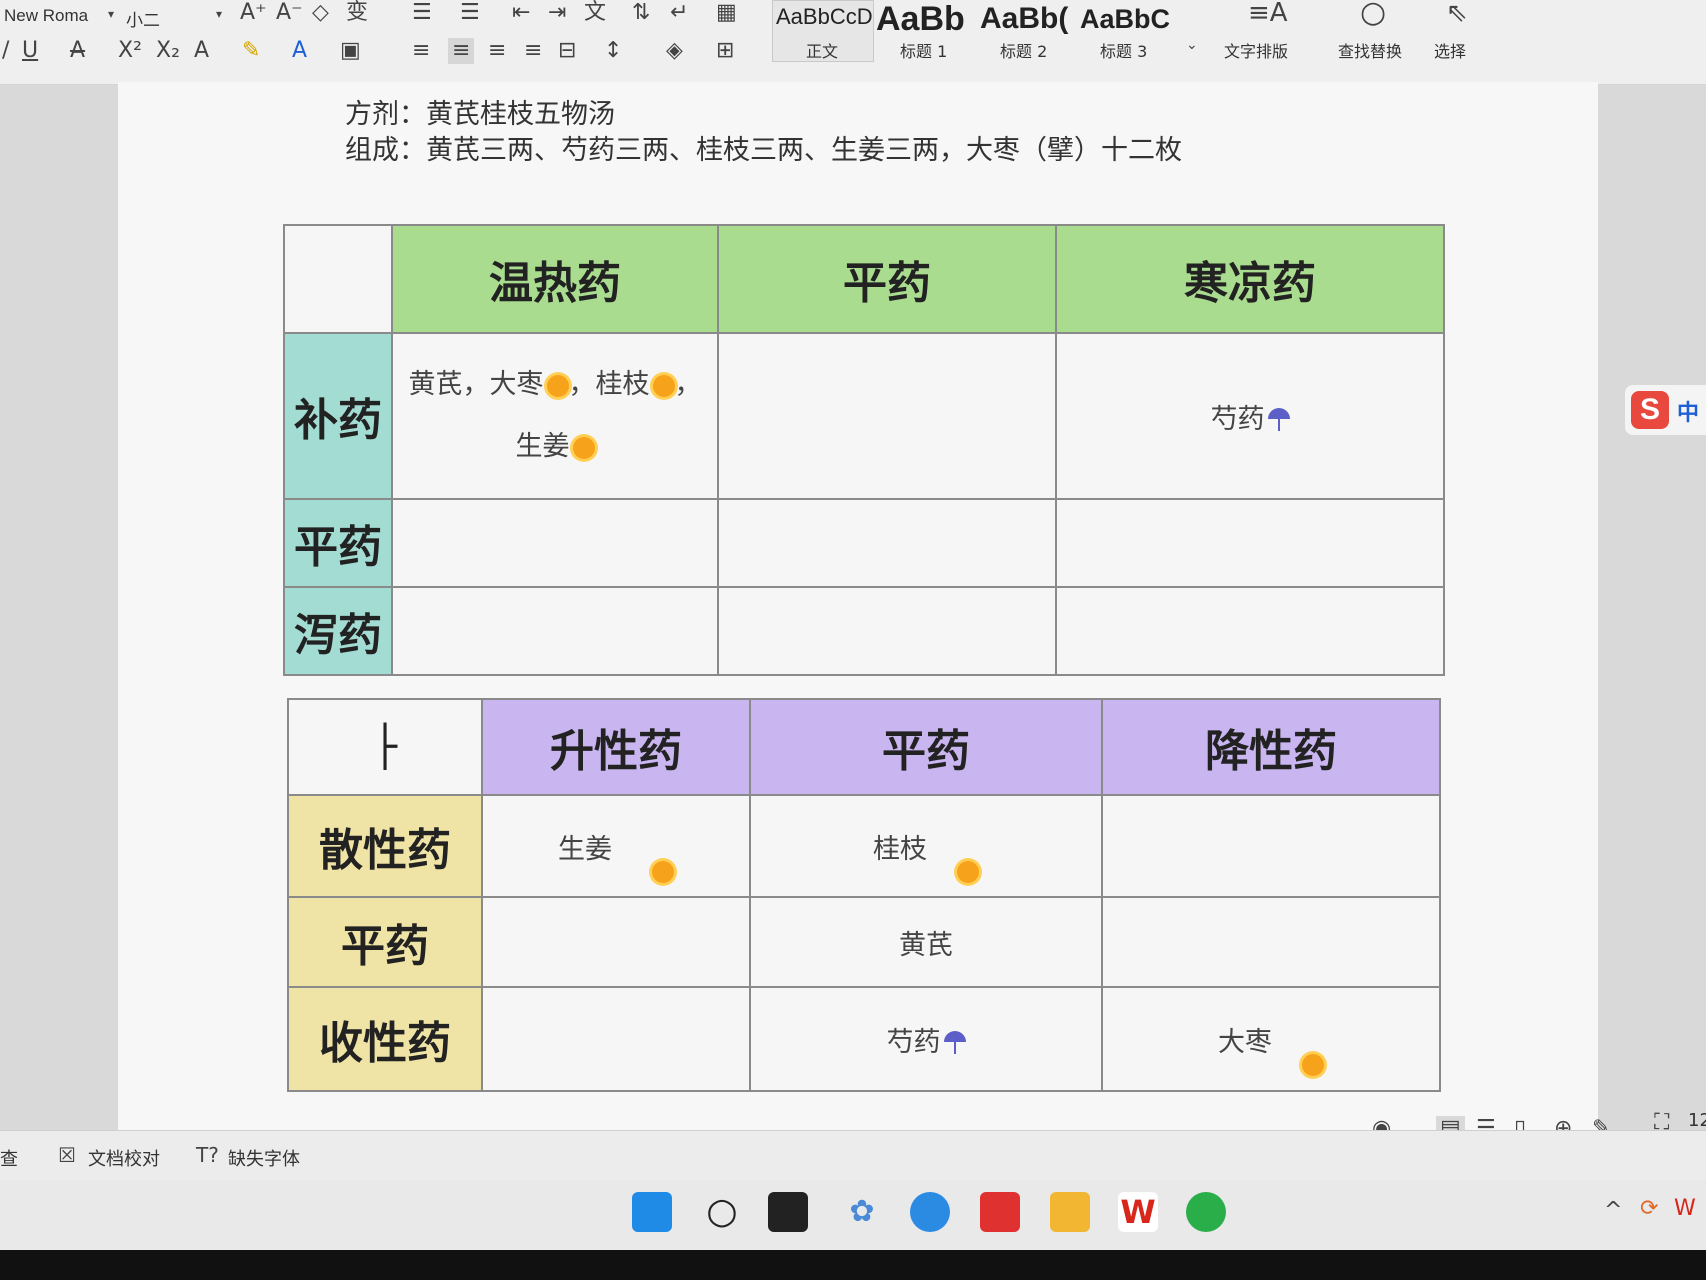 The height and width of the screenshot is (1280, 1706). I want to click on align-center-icon: ≡, so click(461, 51).